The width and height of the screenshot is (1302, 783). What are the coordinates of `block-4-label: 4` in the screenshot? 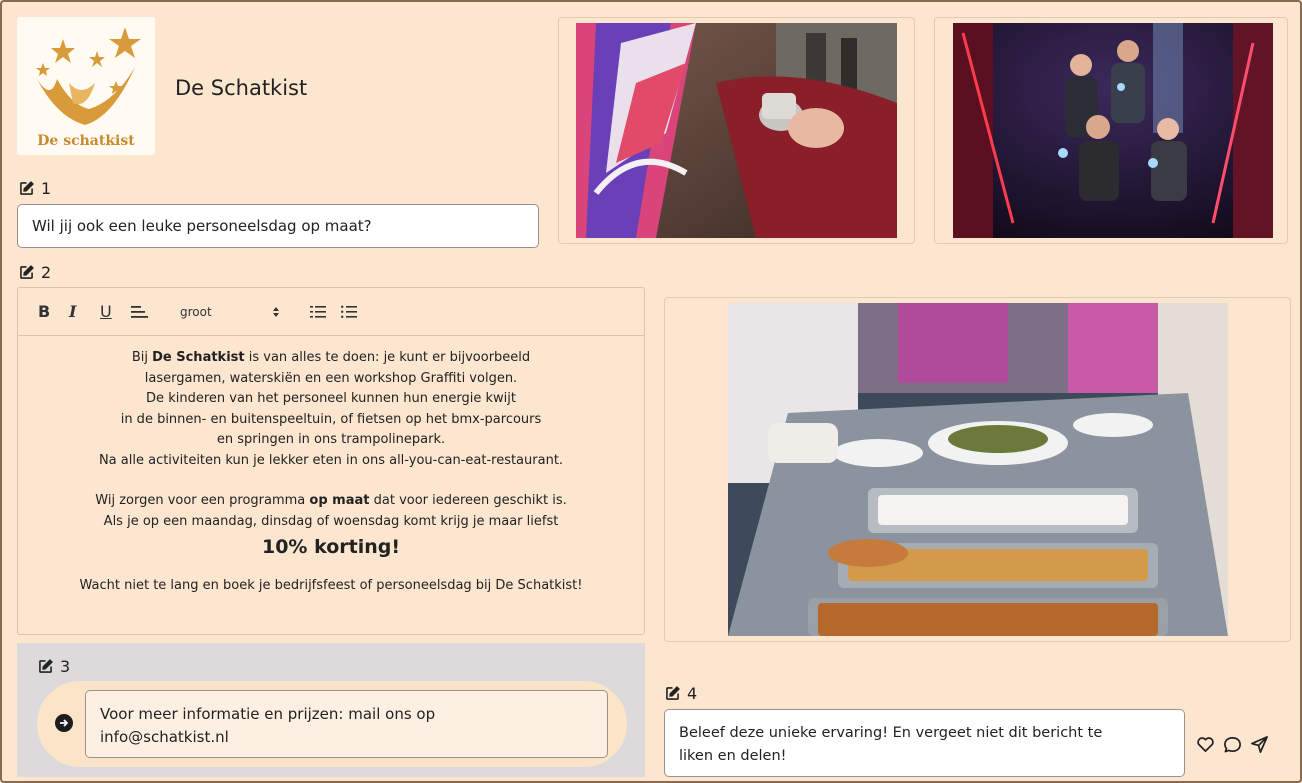 It's located at (680, 693).